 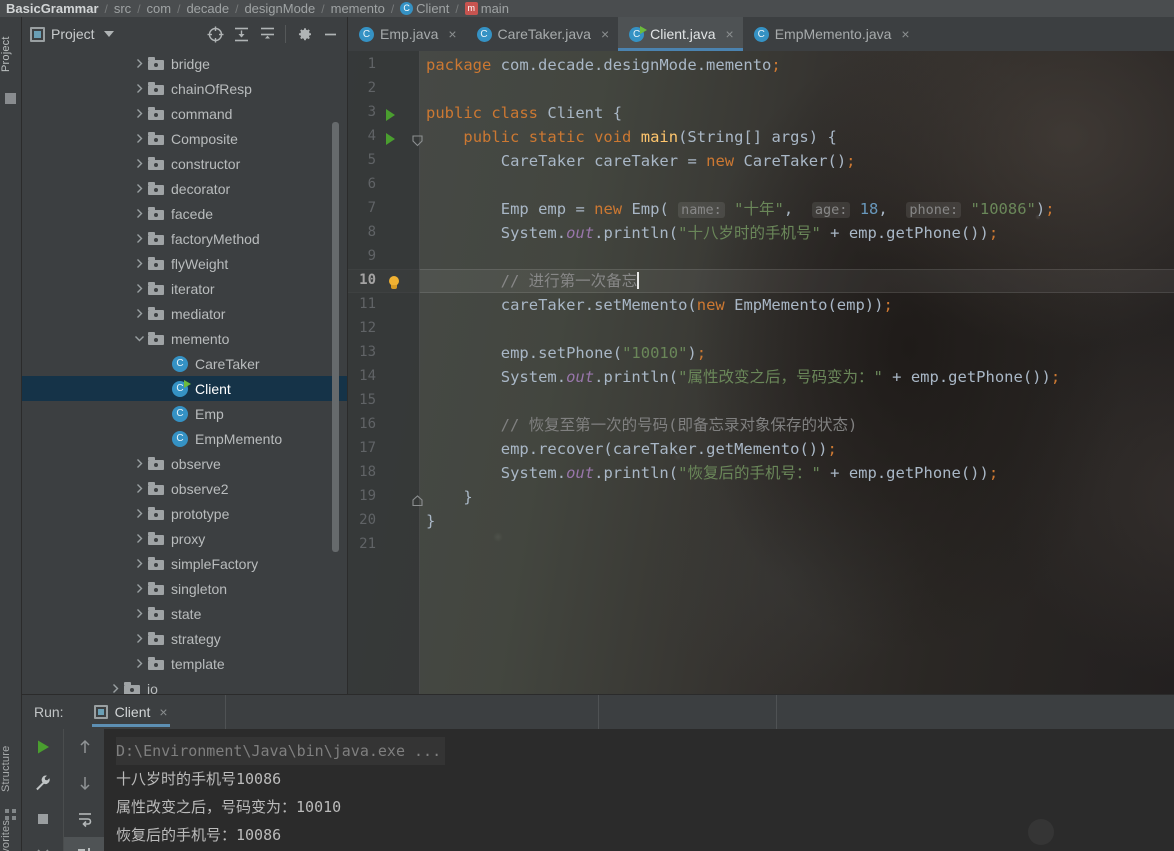 I want to click on locate-icon, so click(x=215, y=34).